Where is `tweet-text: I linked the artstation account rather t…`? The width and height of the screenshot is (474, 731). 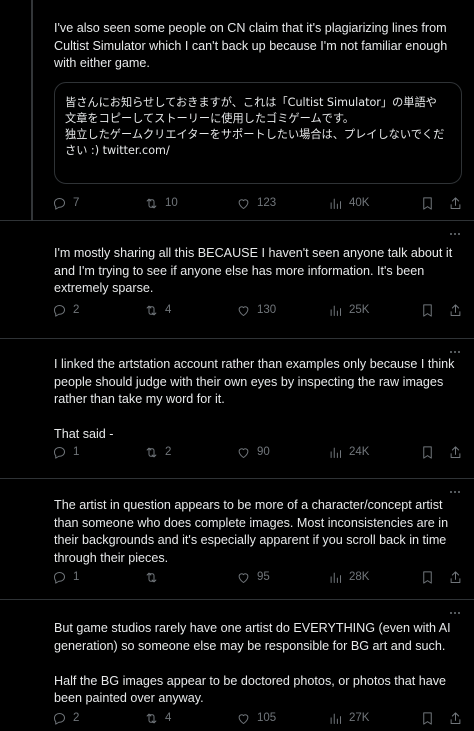 tweet-text: I linked the artstation account rather t… is located at coordinates (254, 399).